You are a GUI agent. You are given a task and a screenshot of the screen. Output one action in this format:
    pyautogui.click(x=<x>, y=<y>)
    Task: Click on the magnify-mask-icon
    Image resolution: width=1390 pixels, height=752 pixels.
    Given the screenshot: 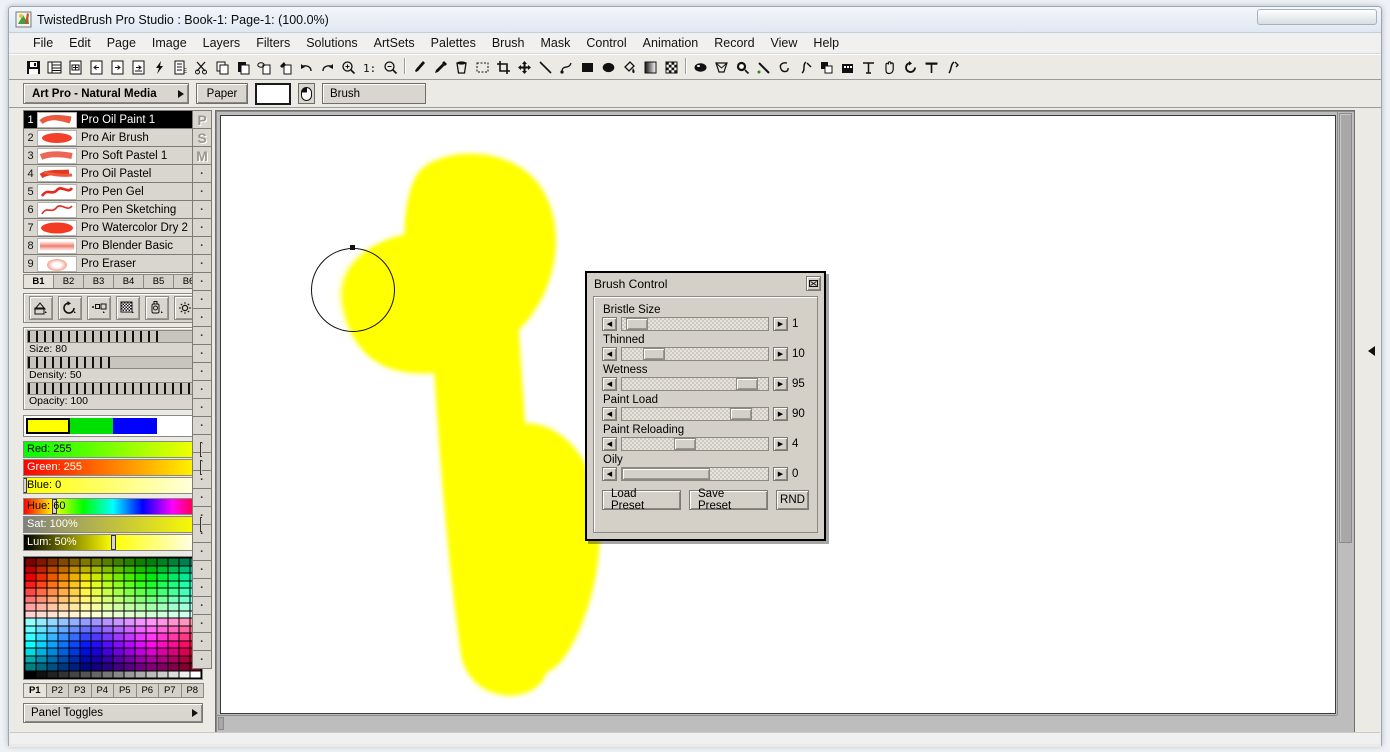 What is the action you would take?
    pyautogui.click(x=742, y=67)
    